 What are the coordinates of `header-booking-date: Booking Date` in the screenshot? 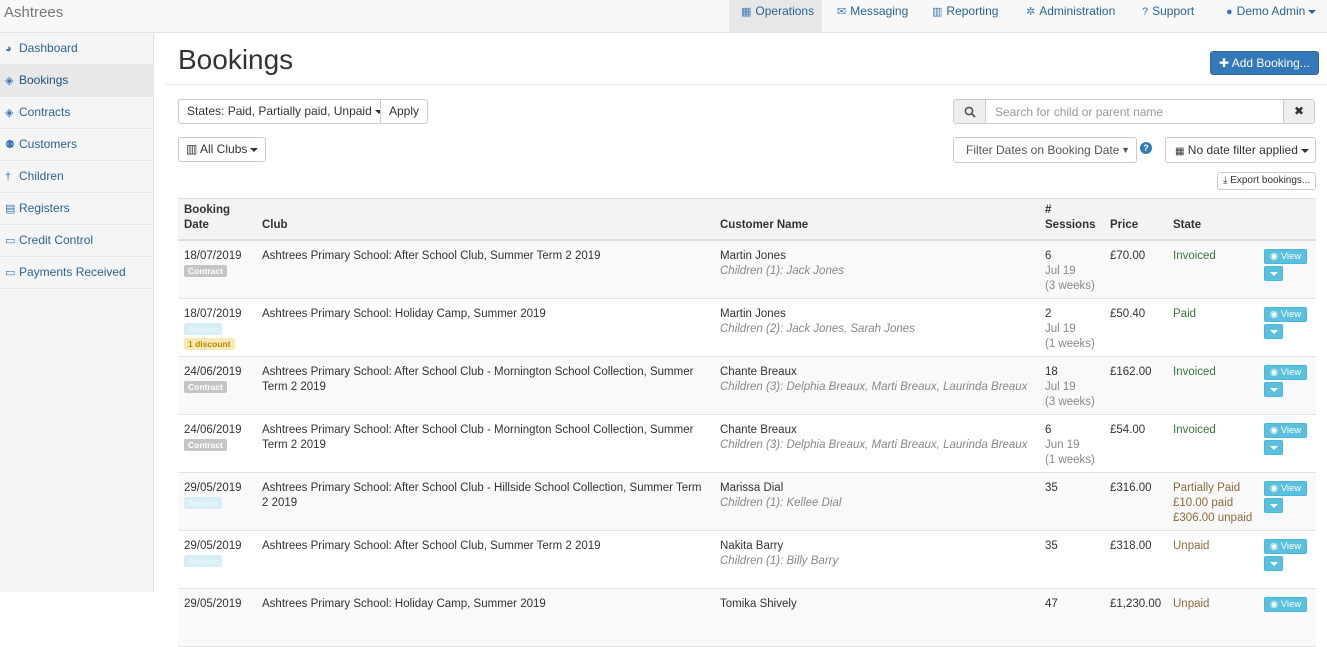 It's located at (207, 218).